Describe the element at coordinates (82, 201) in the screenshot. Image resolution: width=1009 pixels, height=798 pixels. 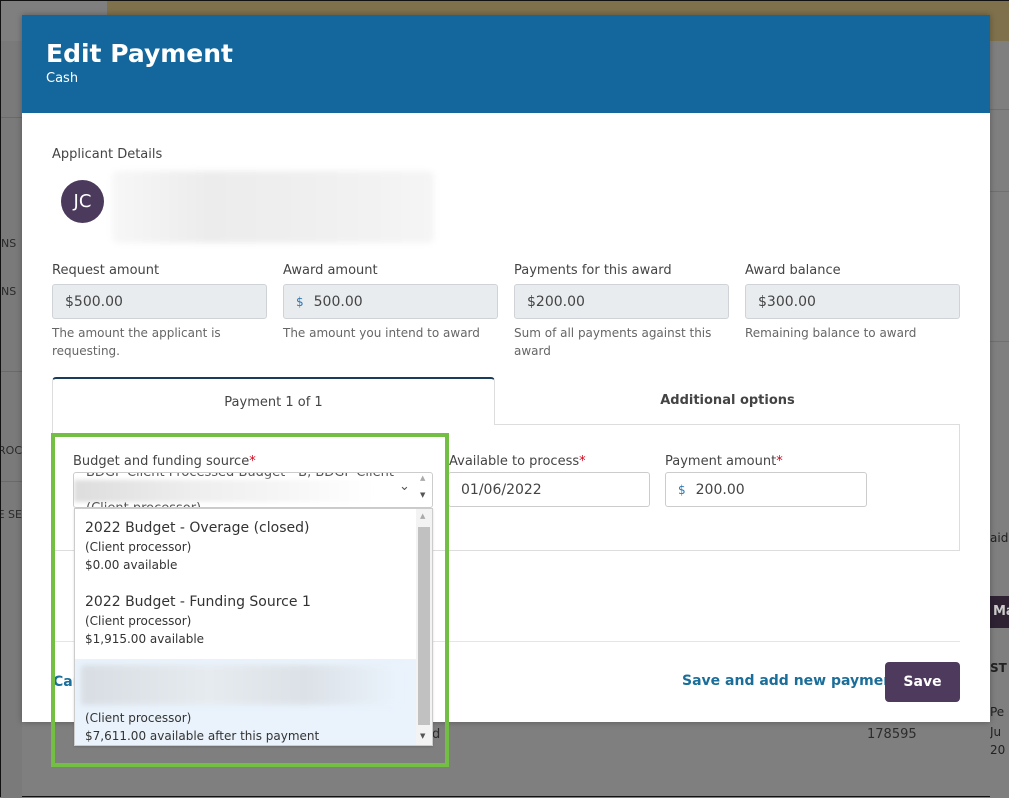
I see `avatar: JC` at that location.